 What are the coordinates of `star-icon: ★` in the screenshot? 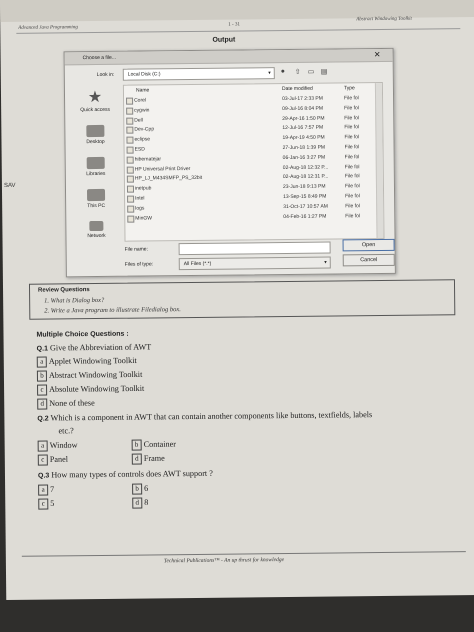 It's located at (95, 97).